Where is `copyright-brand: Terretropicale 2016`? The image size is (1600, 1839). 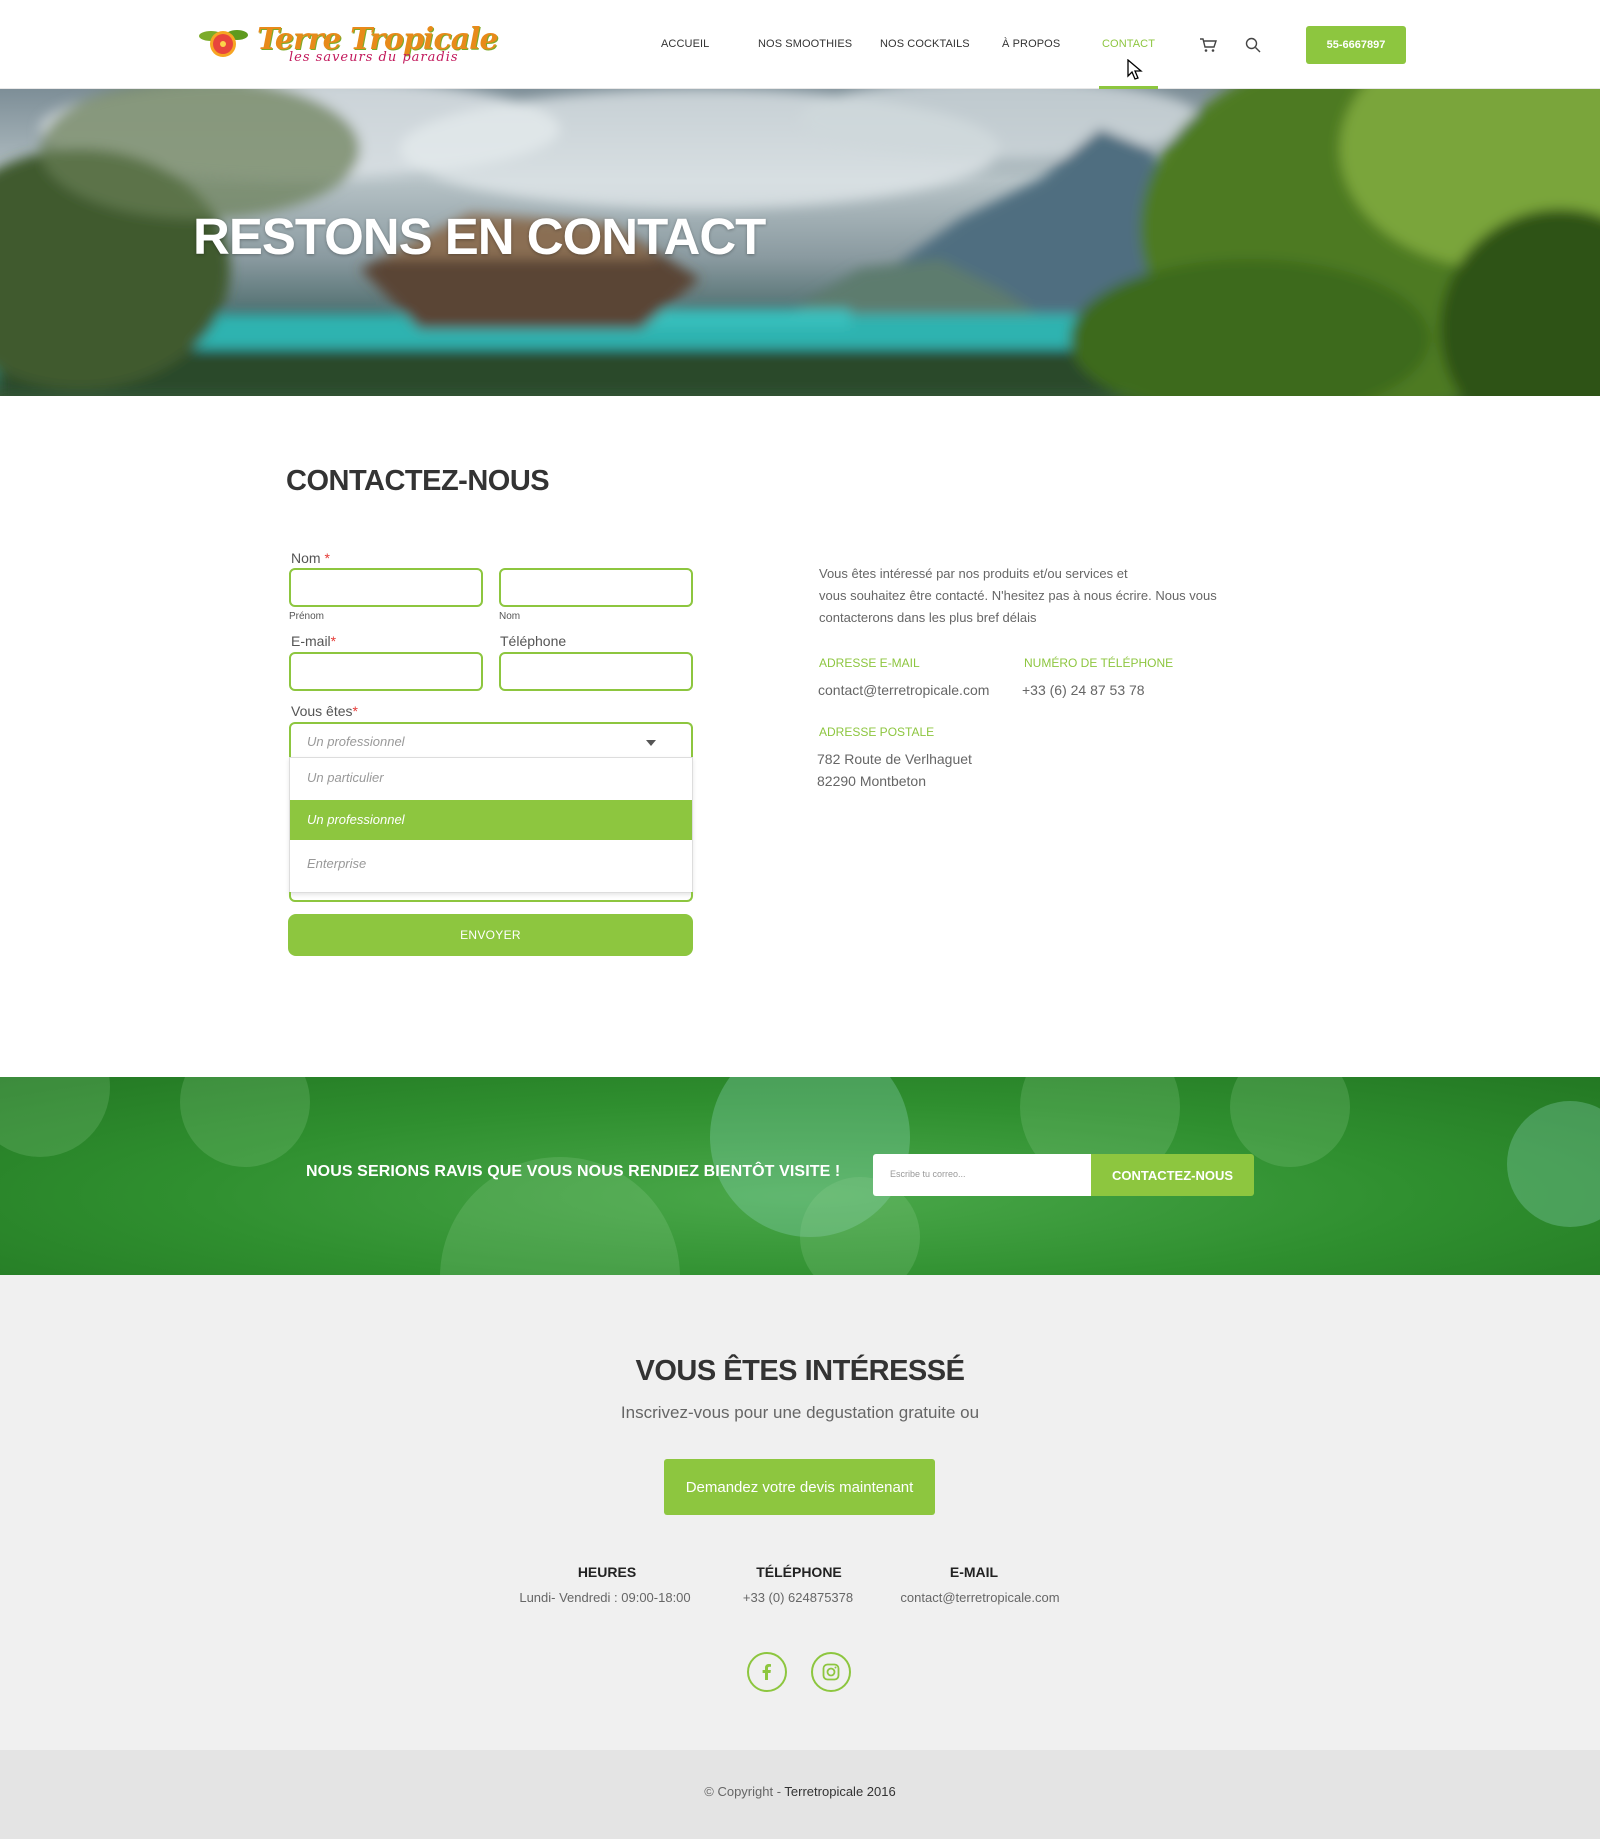
copyright-brand: Terretropicale 2016 is located at coordinates (839, 1791).